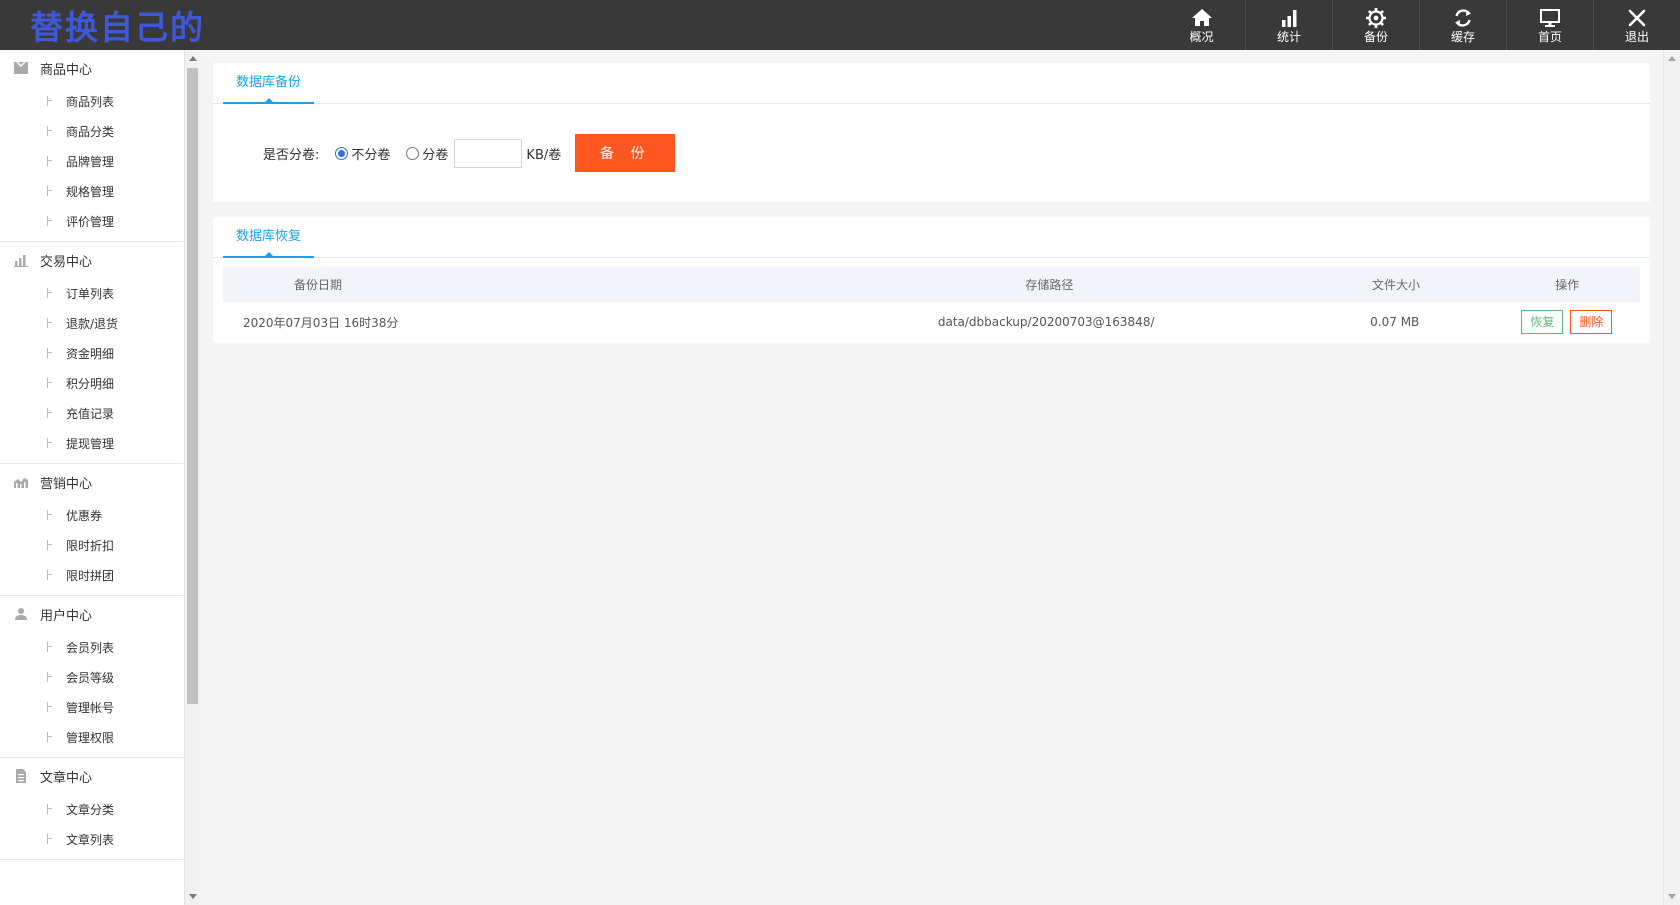 The image size is (1680, 905). What do you see at coordinates (1288, 36) in the screenshot?
I see `topnav-label: 统计` at bounding box center [1288, 36].